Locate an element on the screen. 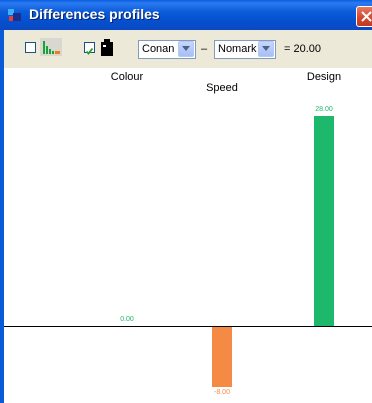  product-a-select: Conan is located at coordinates (167, 49).